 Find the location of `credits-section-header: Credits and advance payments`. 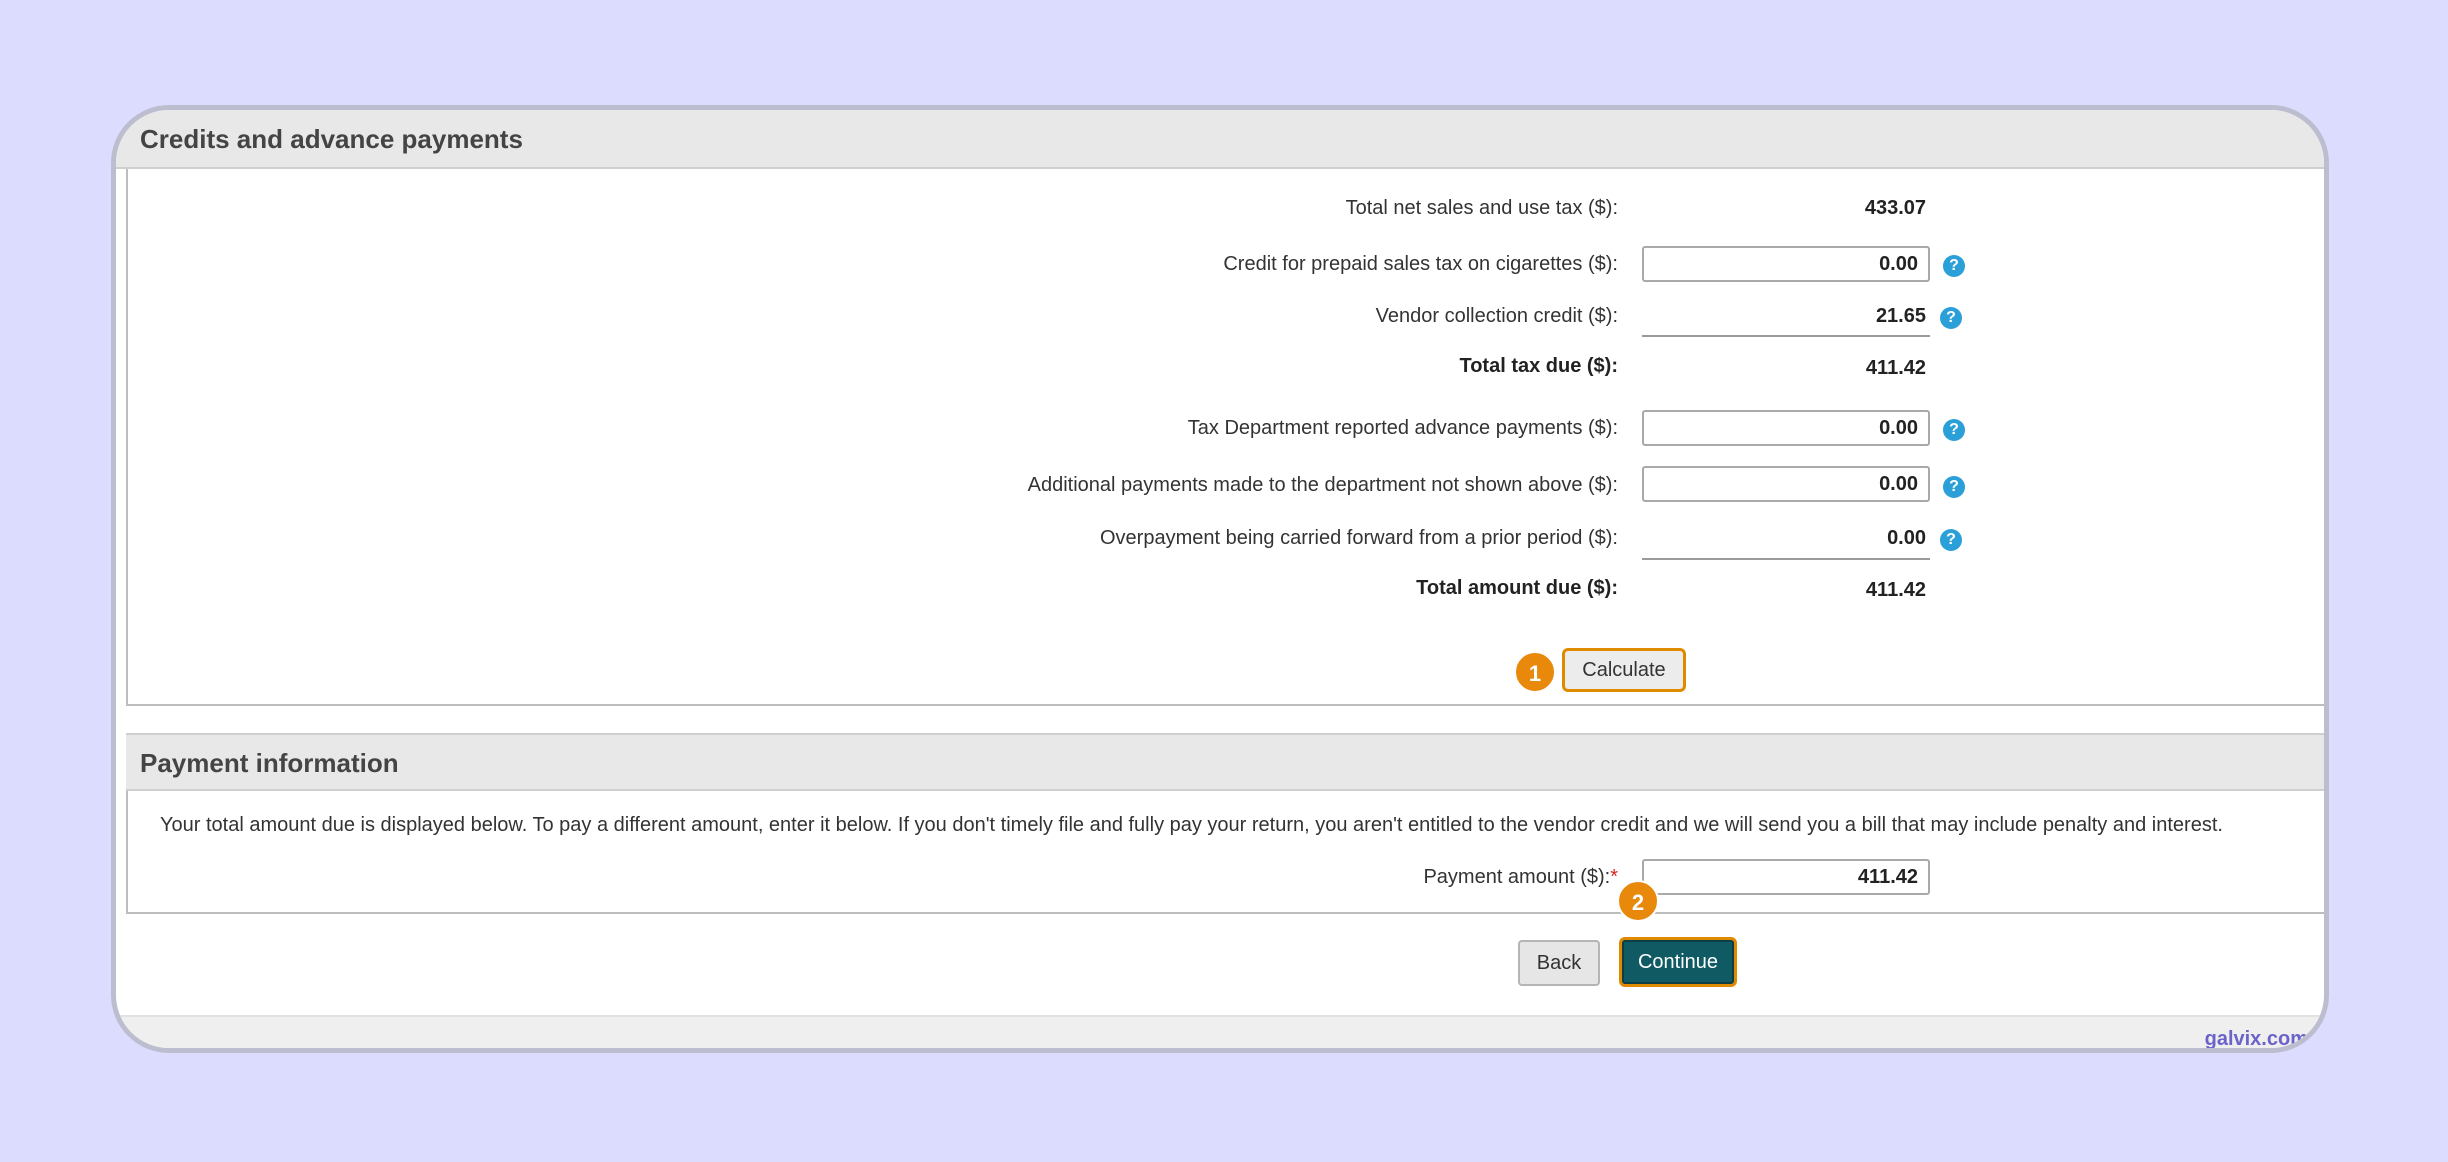

credits-section-header: Credits and advance payments is located at coordinates (1220, 139).